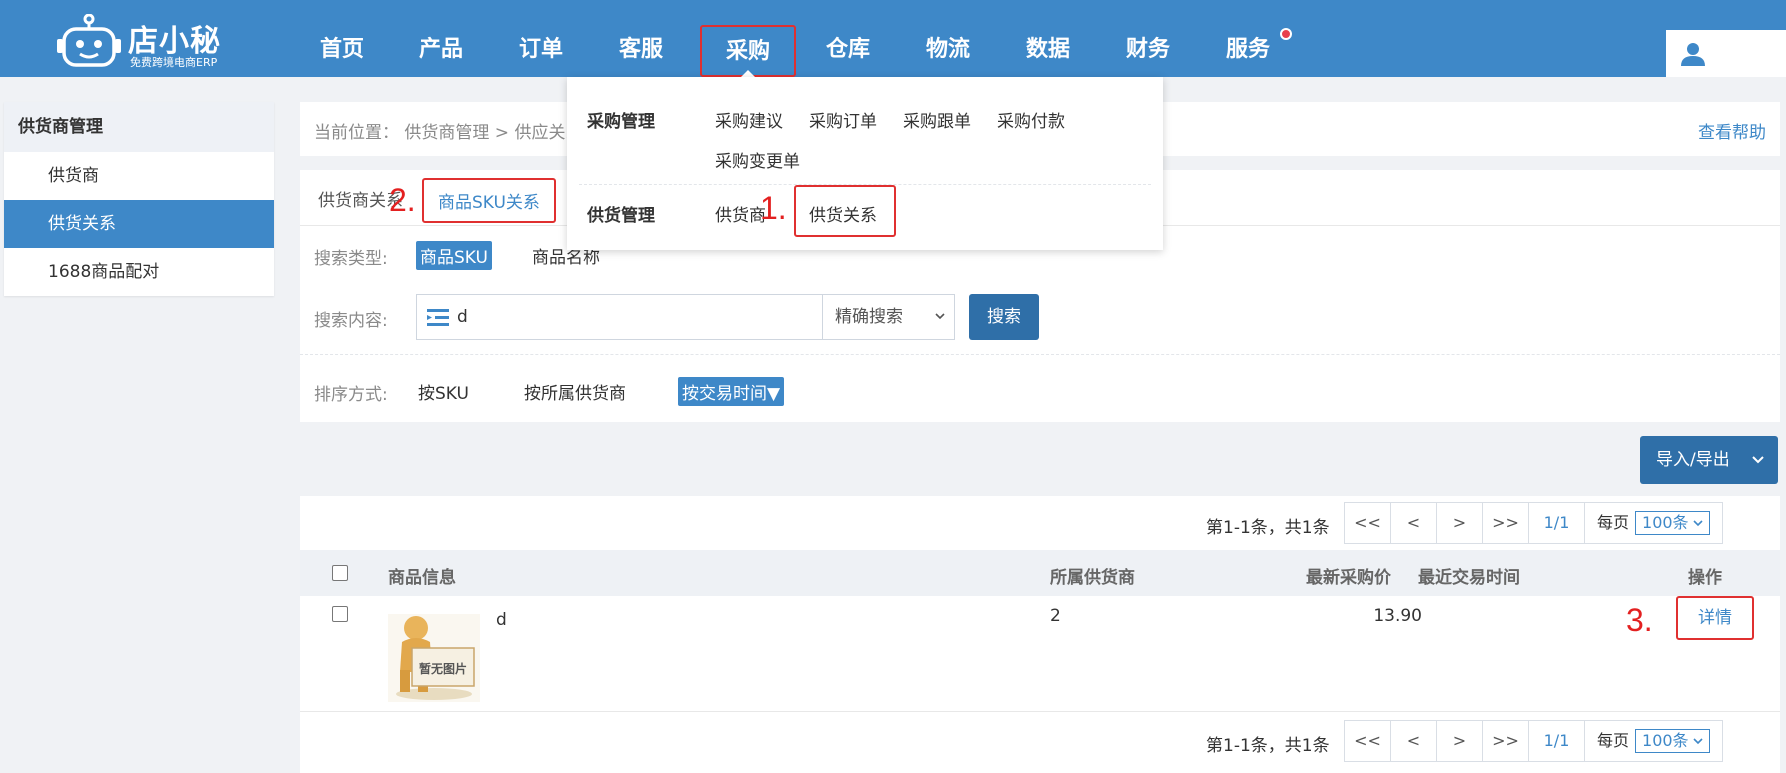 The image size is (1786, 773). I want to click on search-mode-select: 精确搜索, so click(888, 317).